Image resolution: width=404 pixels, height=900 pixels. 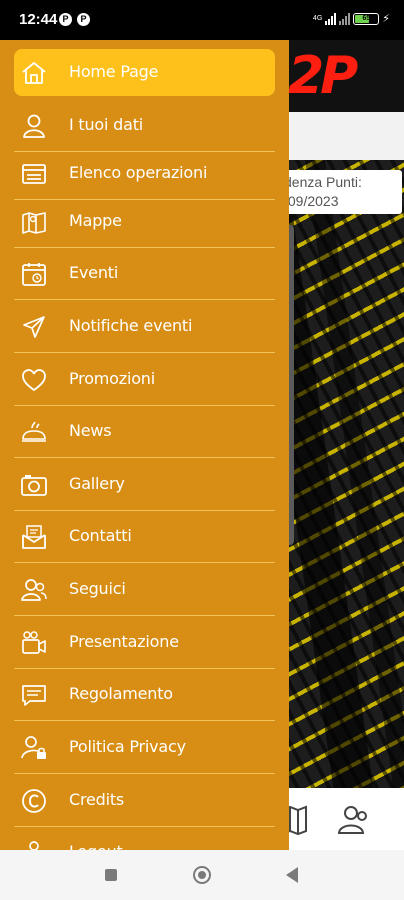 I want to click on charging-icon: ⚡, so click(x=386, y=18).